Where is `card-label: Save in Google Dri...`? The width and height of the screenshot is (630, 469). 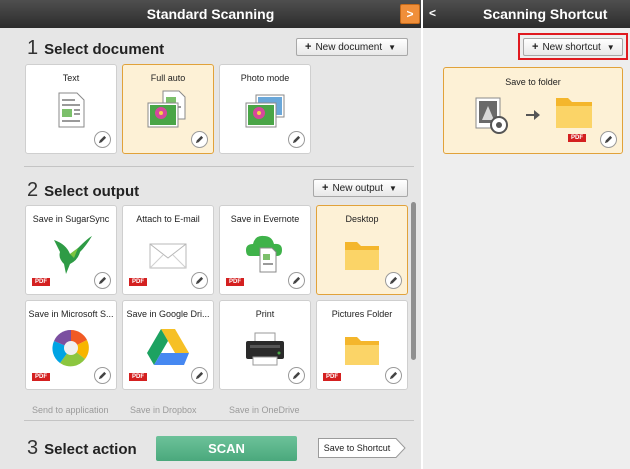
card-label: Save in Google Dri... is located at coordinates (168, 314).